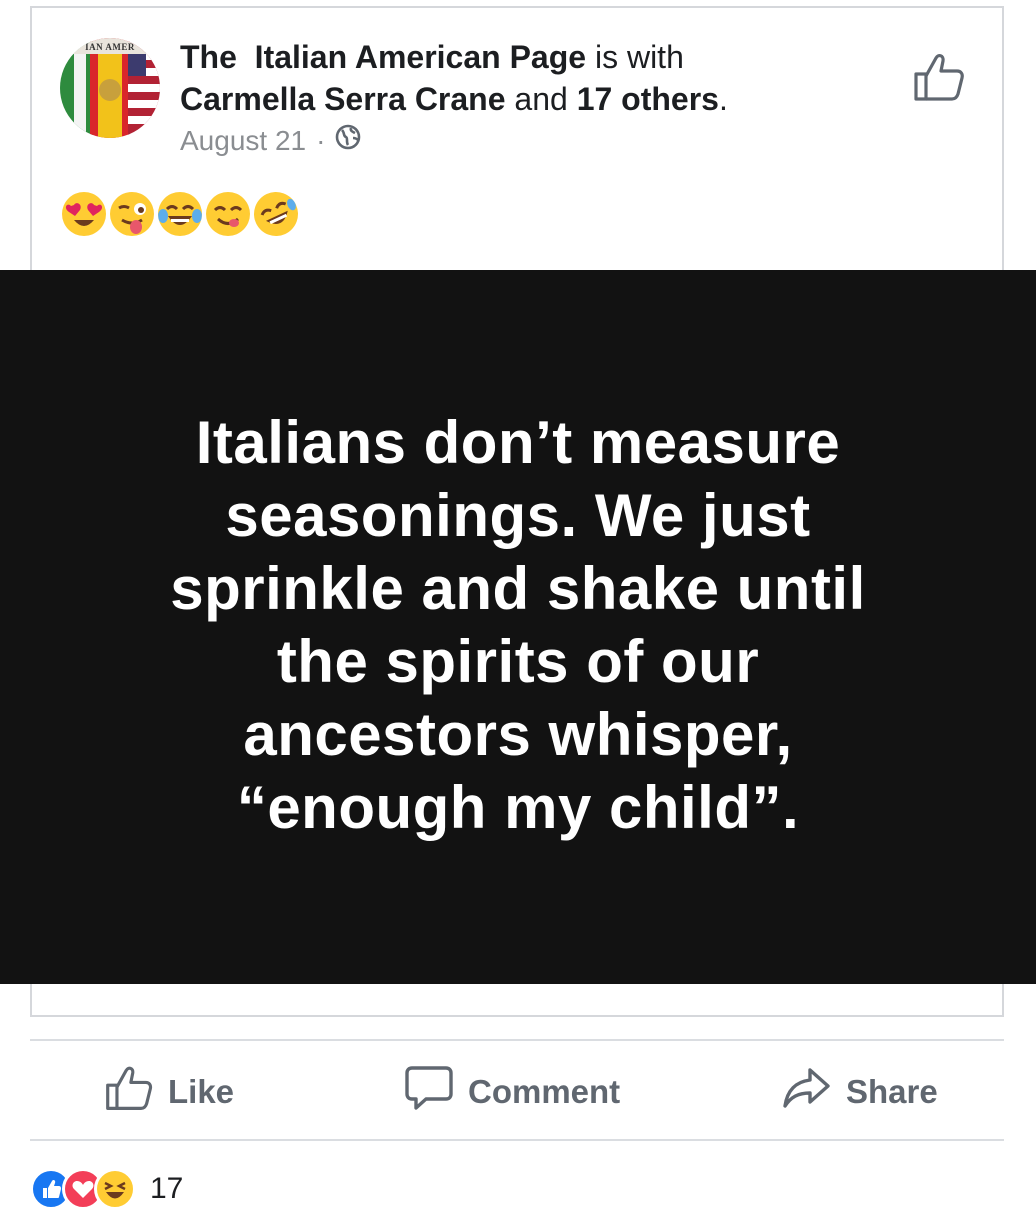  I want to click on comment-label: Comment, so click(544, 1091).